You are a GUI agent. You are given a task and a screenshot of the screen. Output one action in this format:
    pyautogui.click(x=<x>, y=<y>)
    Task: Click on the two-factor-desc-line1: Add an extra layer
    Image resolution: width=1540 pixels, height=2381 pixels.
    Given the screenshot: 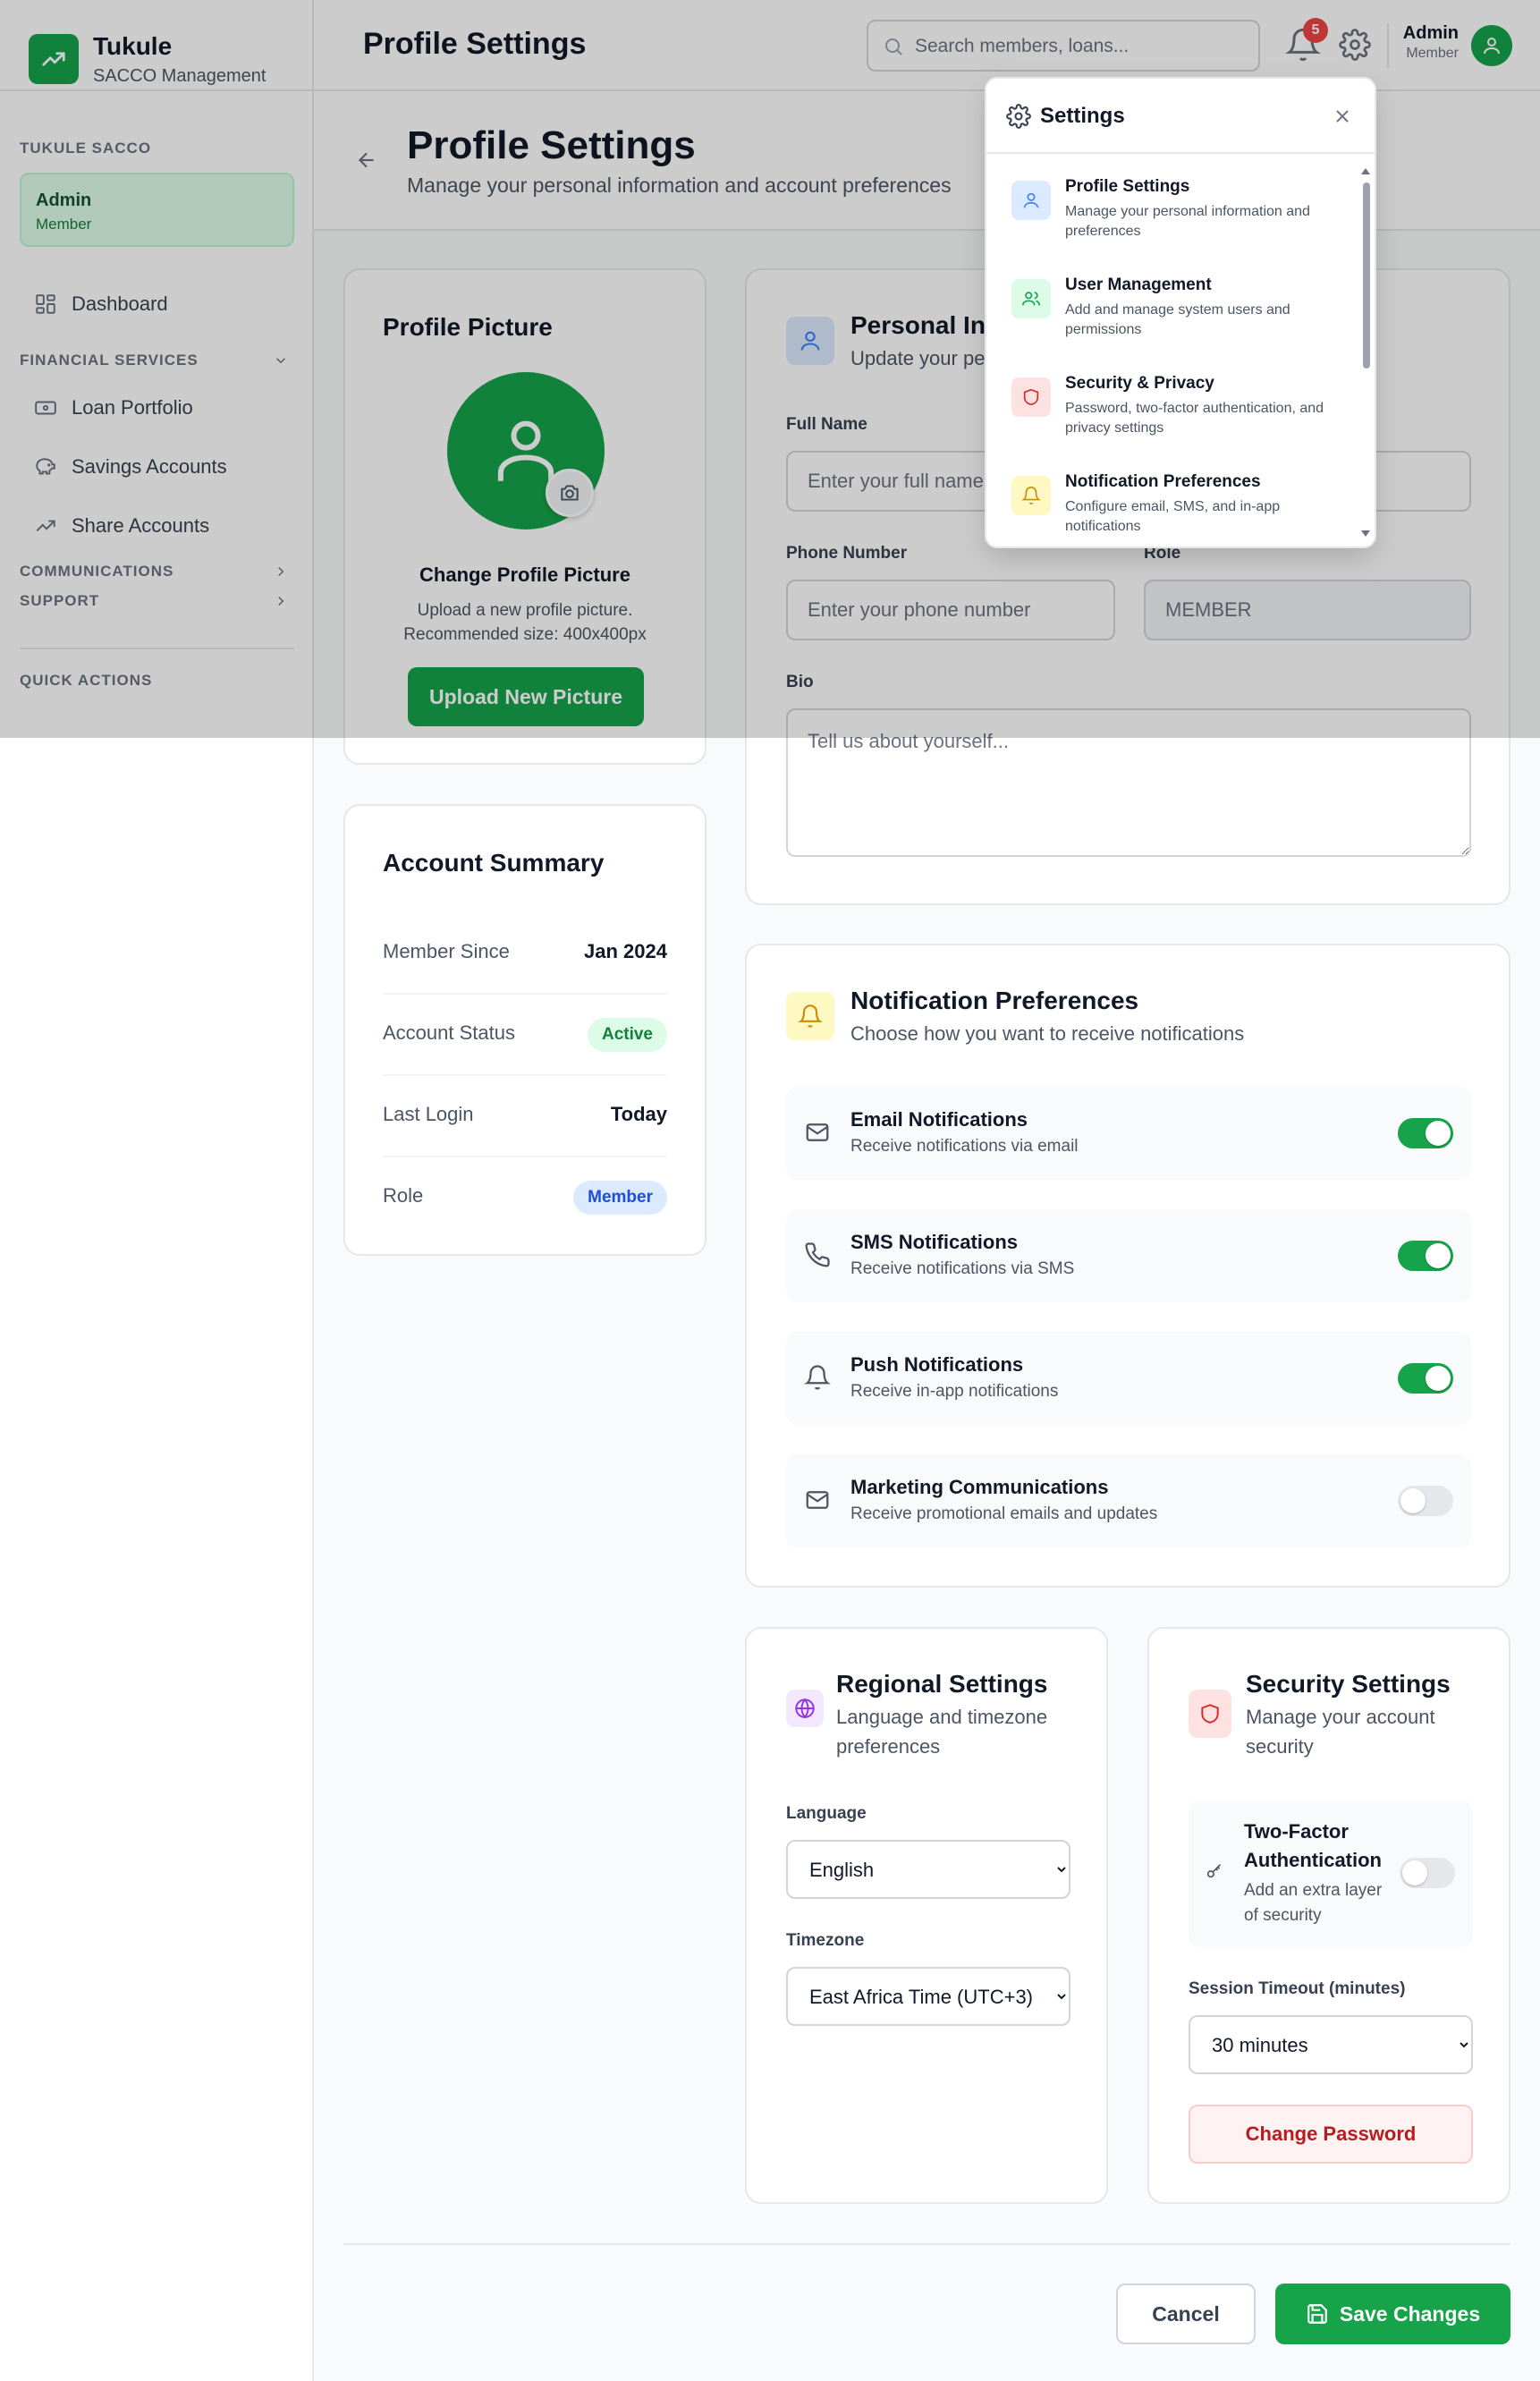 What is the action you would take?
    pyautogui.click(x=1313, y=1890)
    